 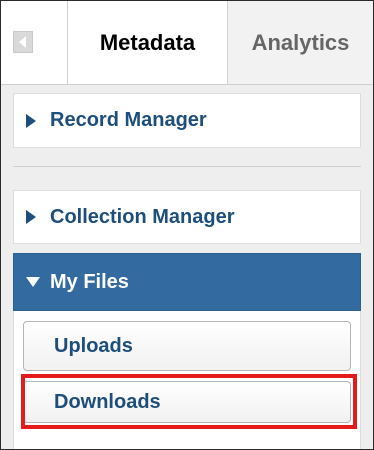 What do you see at coordinates (34, 42) in the screenshot?
I see `collapse-panel-button` at bounding box center [34, 42].